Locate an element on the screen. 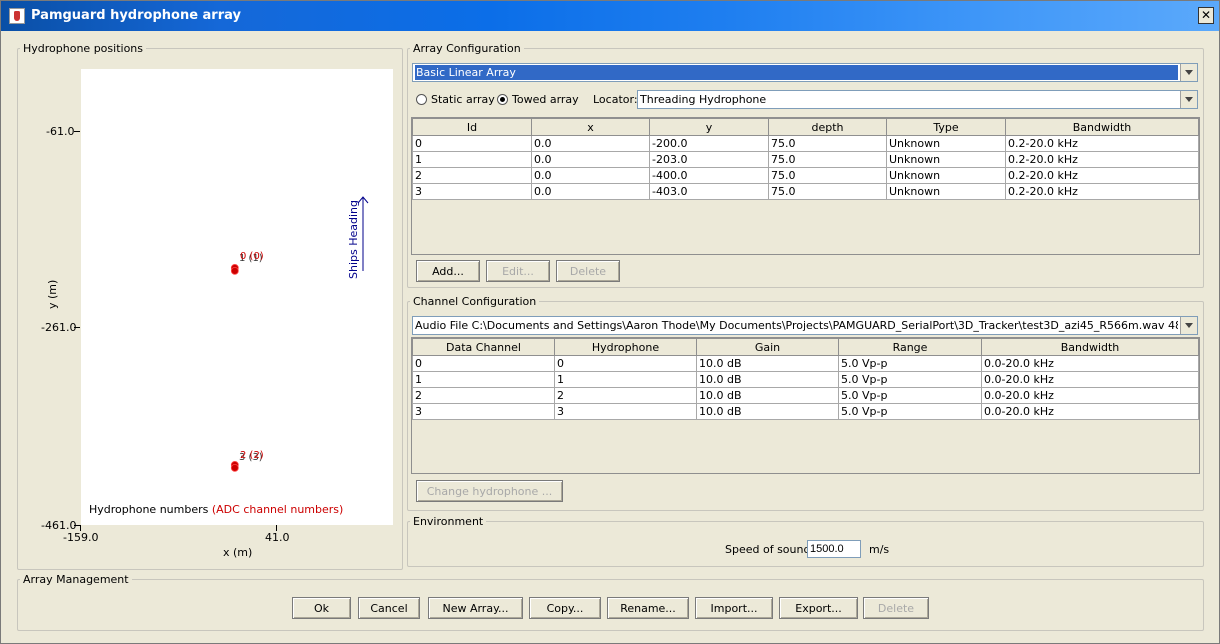 The image size is (1220, 644). locator-select-value: Threading Hydrophone is located at coordinates (703, 99).